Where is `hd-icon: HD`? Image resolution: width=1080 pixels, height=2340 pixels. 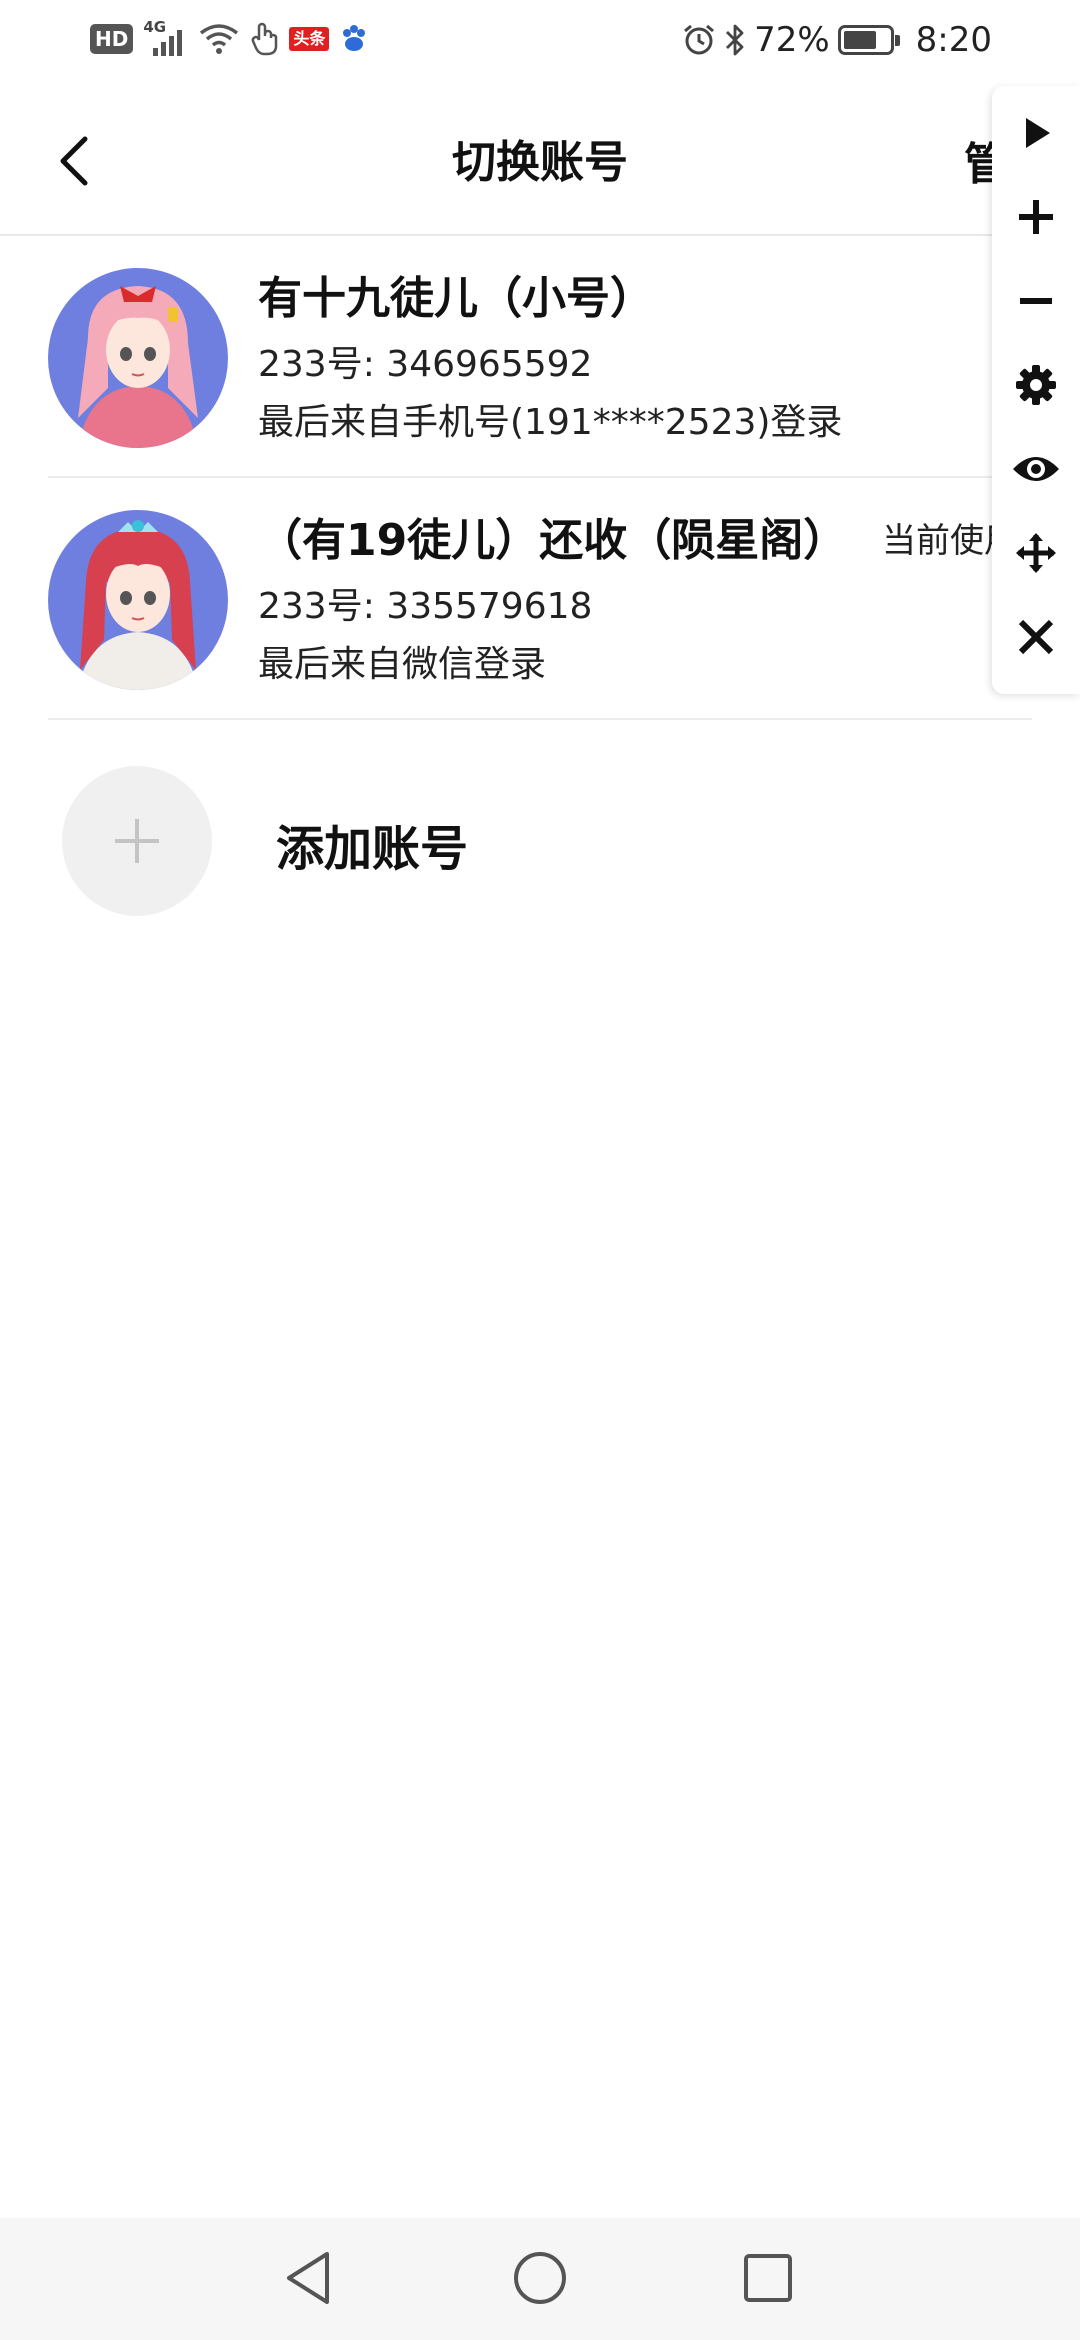
hd-icon: HD is located at coordinates (112, 39).